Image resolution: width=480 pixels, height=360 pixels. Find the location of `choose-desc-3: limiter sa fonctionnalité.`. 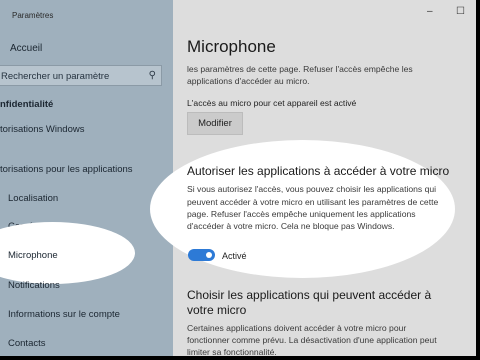

choose-desc-3: limiter sa fonctionnalité. is located at coordinates (232, 351).